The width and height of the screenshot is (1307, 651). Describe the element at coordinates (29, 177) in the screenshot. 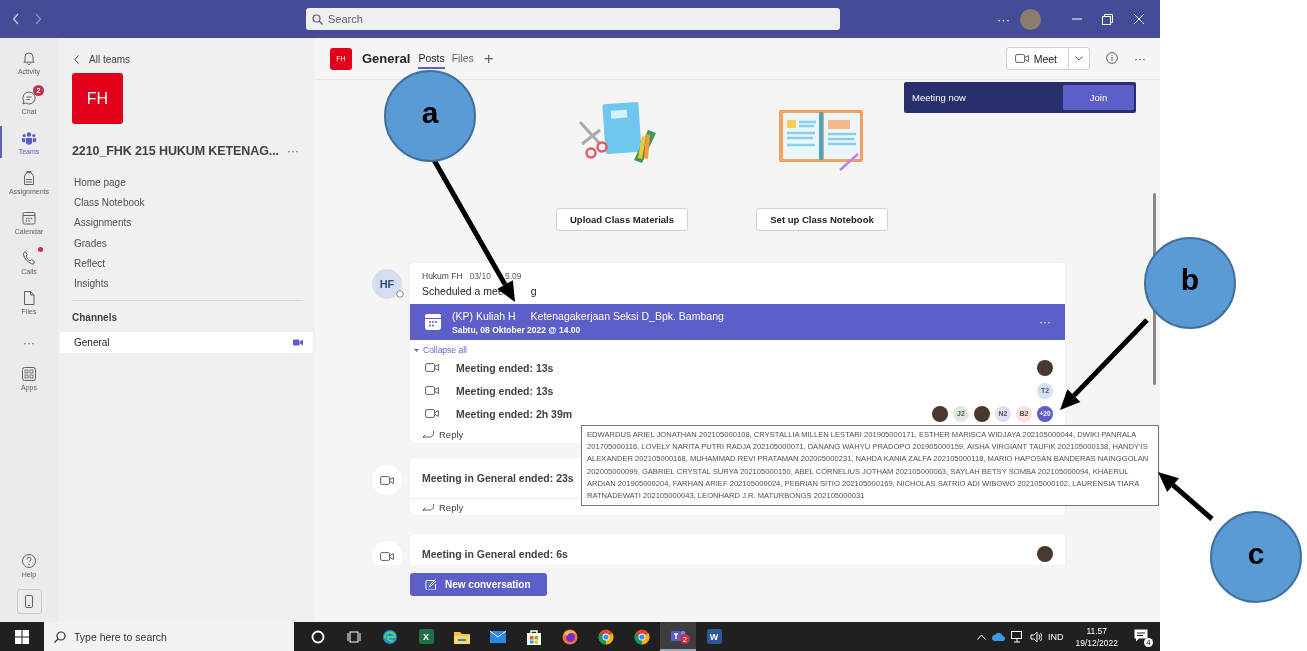

I see `backpack-icon` at that location.